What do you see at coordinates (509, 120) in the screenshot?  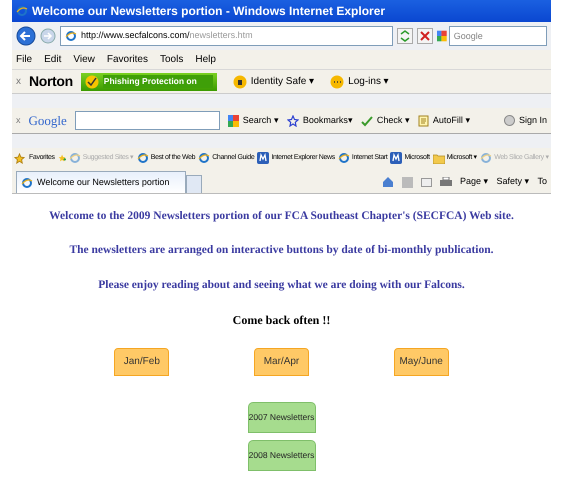 I see `circle-icon` at bounding box center [509, 120].